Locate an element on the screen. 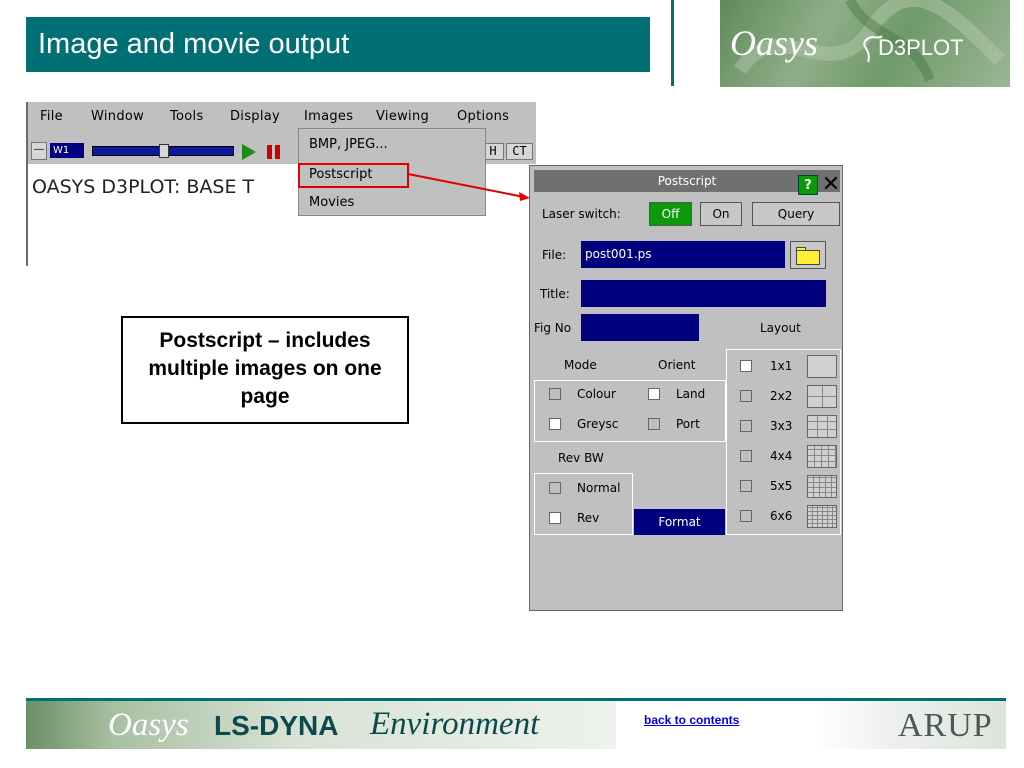 The height and width of the screenshot is (768, 1024). window-selector: W1 is located at coordinates (67, 150).